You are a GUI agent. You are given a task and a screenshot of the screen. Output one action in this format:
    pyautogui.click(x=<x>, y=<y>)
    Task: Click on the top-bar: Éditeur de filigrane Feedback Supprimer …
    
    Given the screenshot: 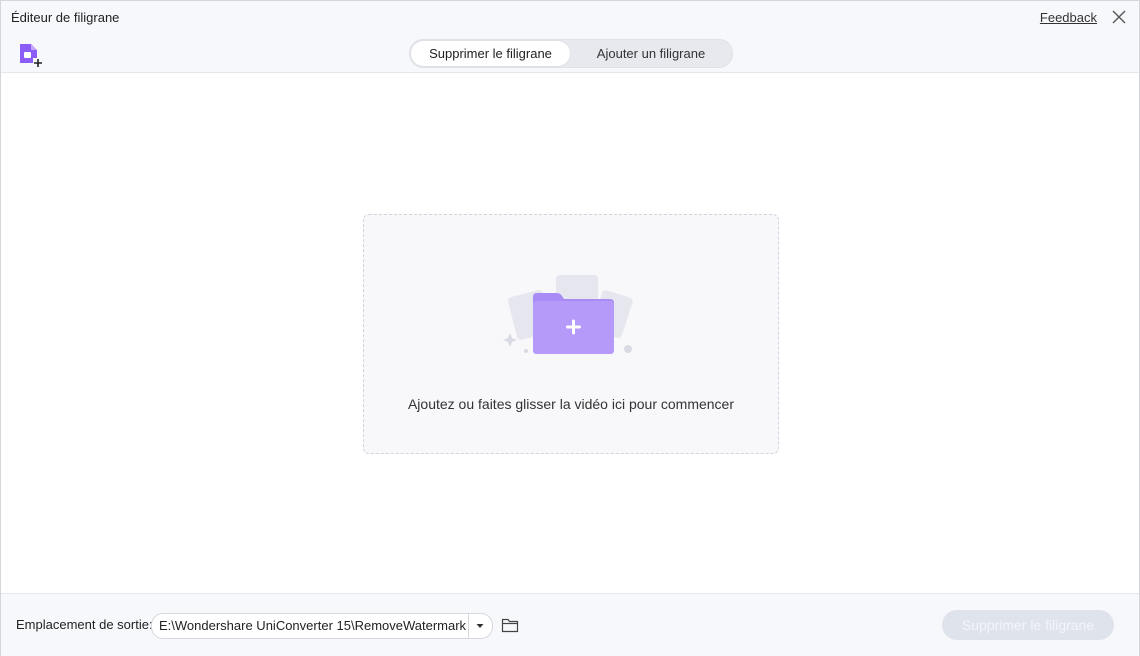 What is the action you would take?
    pyautogui.click(x=570, y=37)
    